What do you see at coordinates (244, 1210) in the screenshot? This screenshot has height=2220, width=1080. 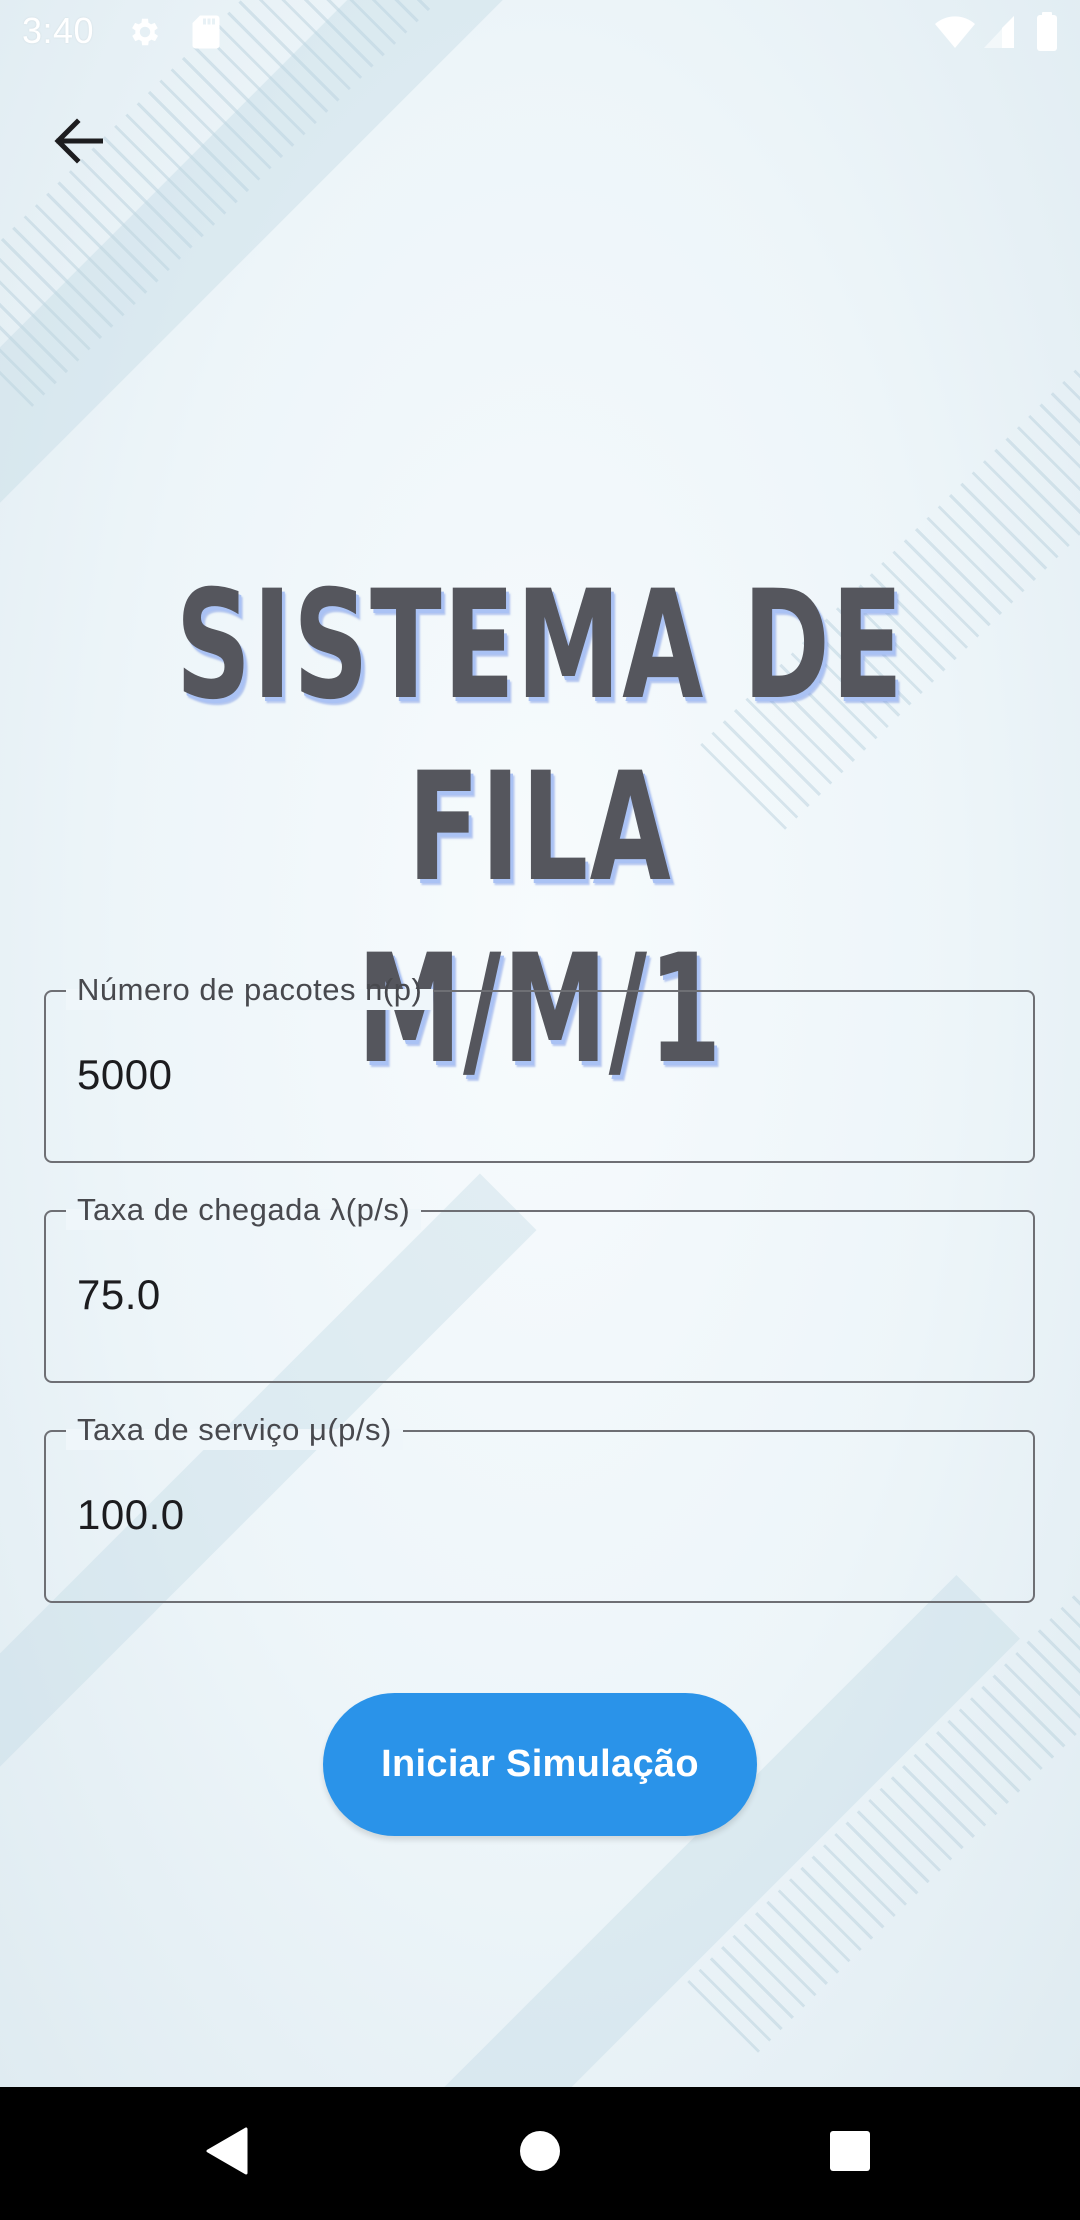 I see `arrival-rate-label: Taxa de chegada λ(p/s)` at bounding box center [244, 1210].